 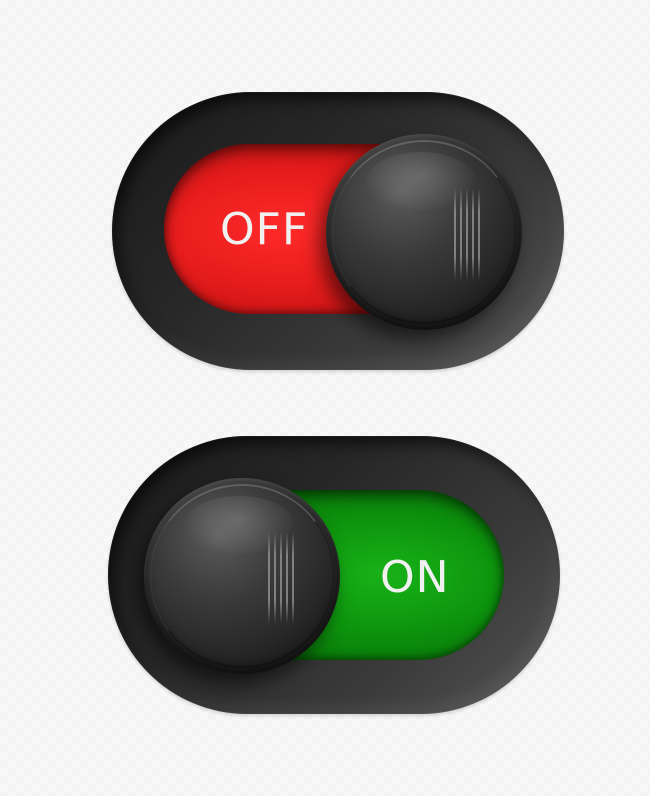 I want to click on on-state-label: ON, so click(x=415, y=577).